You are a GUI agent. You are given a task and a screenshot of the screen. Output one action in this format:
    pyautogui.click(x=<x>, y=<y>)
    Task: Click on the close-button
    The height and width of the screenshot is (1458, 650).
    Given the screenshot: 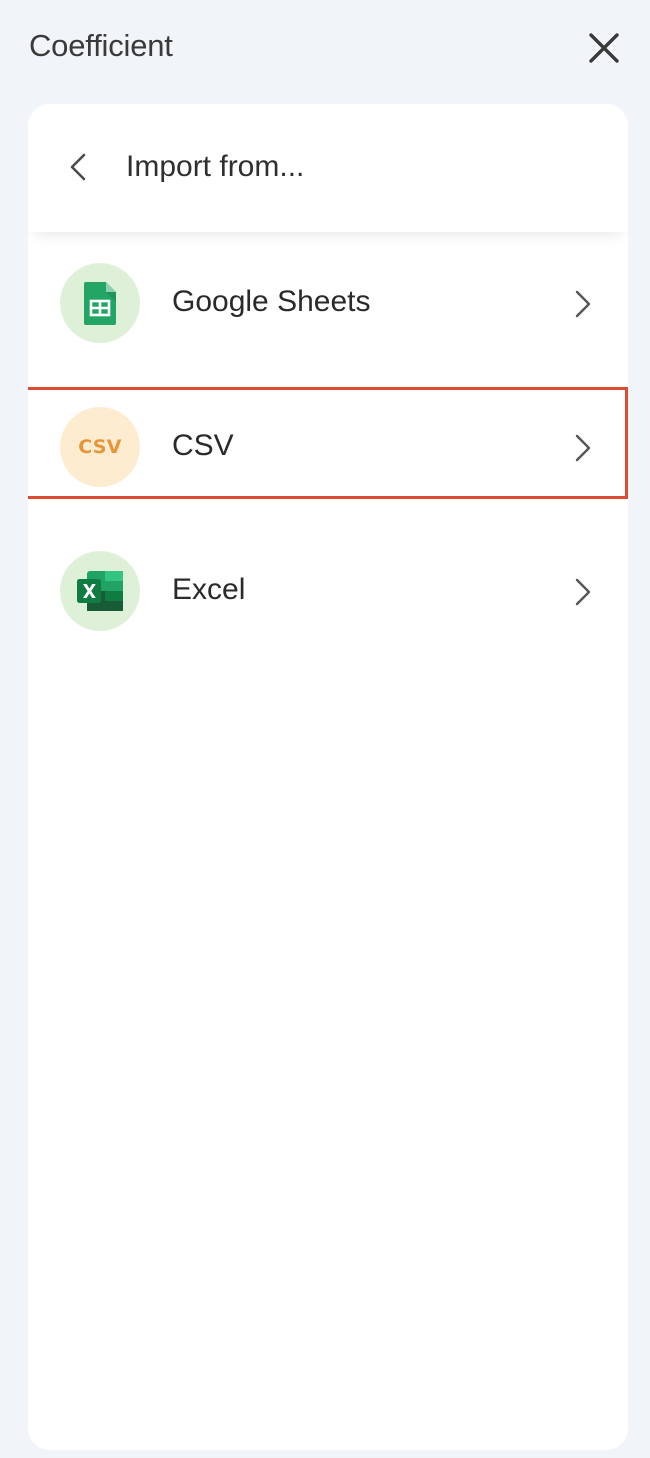 What is the action you would take?
    pyautogui.click(x=604, y=48)
    